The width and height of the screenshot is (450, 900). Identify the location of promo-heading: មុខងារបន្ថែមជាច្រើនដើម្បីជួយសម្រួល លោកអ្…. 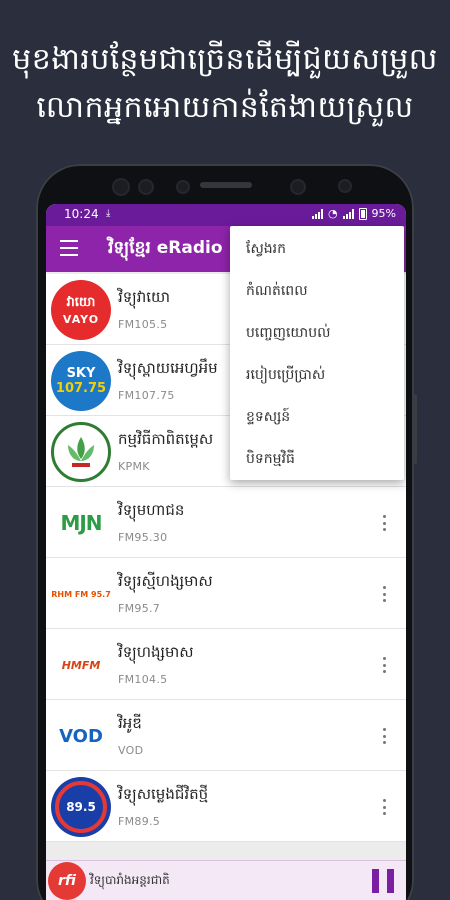
(225, 84).